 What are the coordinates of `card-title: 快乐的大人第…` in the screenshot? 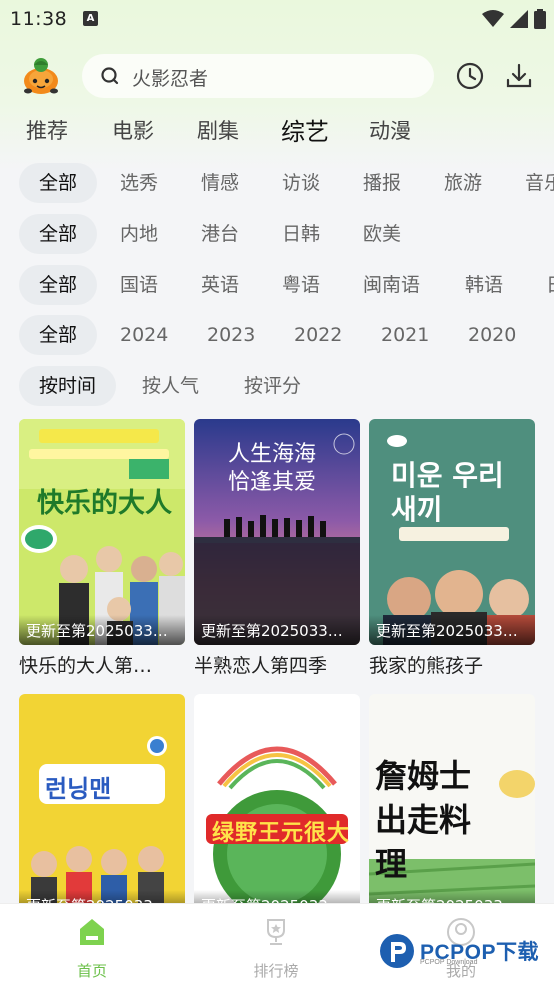 It's located at (86, 666).